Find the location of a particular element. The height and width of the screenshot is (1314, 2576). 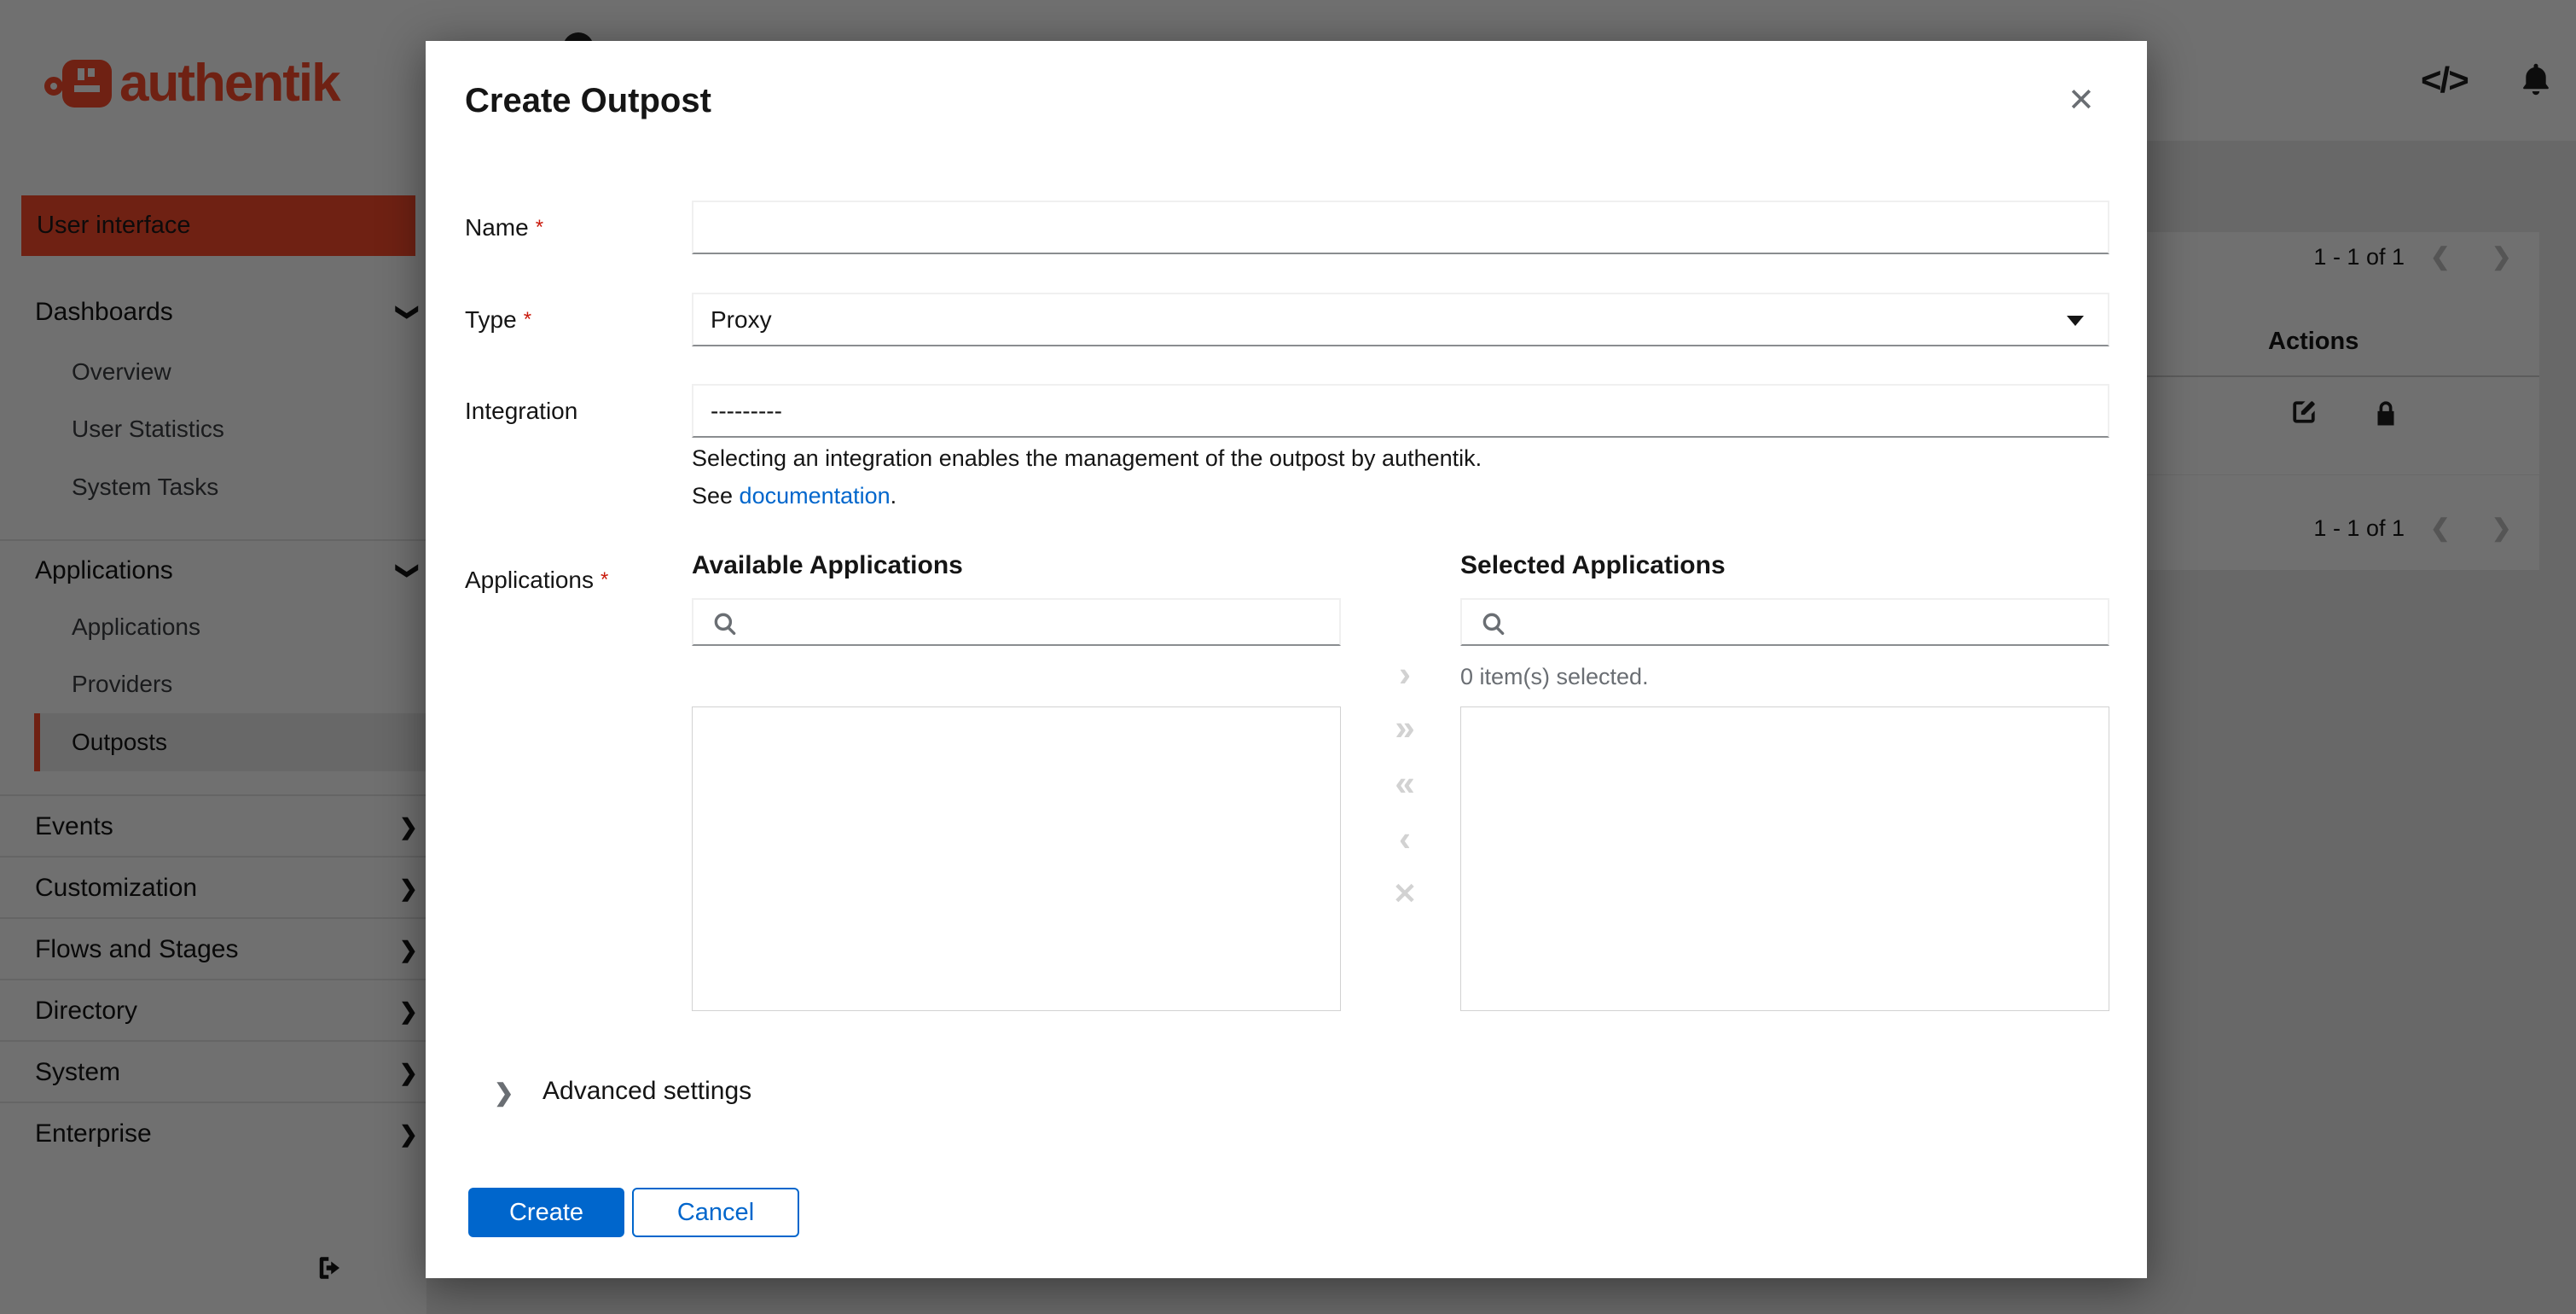

caret-down-icon is located at coordinates (2075, 320).